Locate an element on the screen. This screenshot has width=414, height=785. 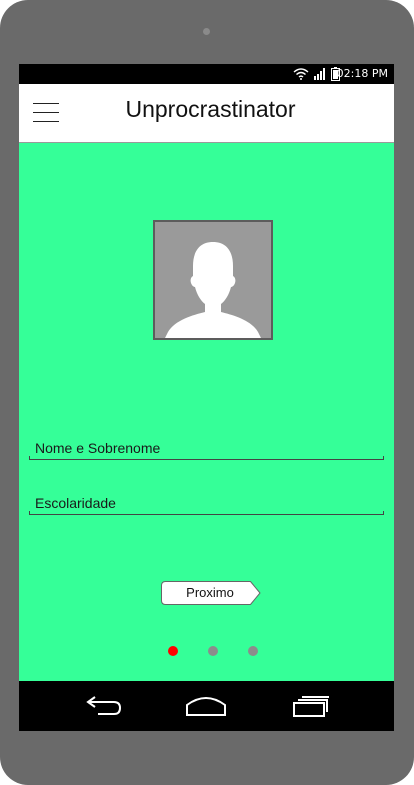
recent-apps-icon is located at coordinates (311, 706).